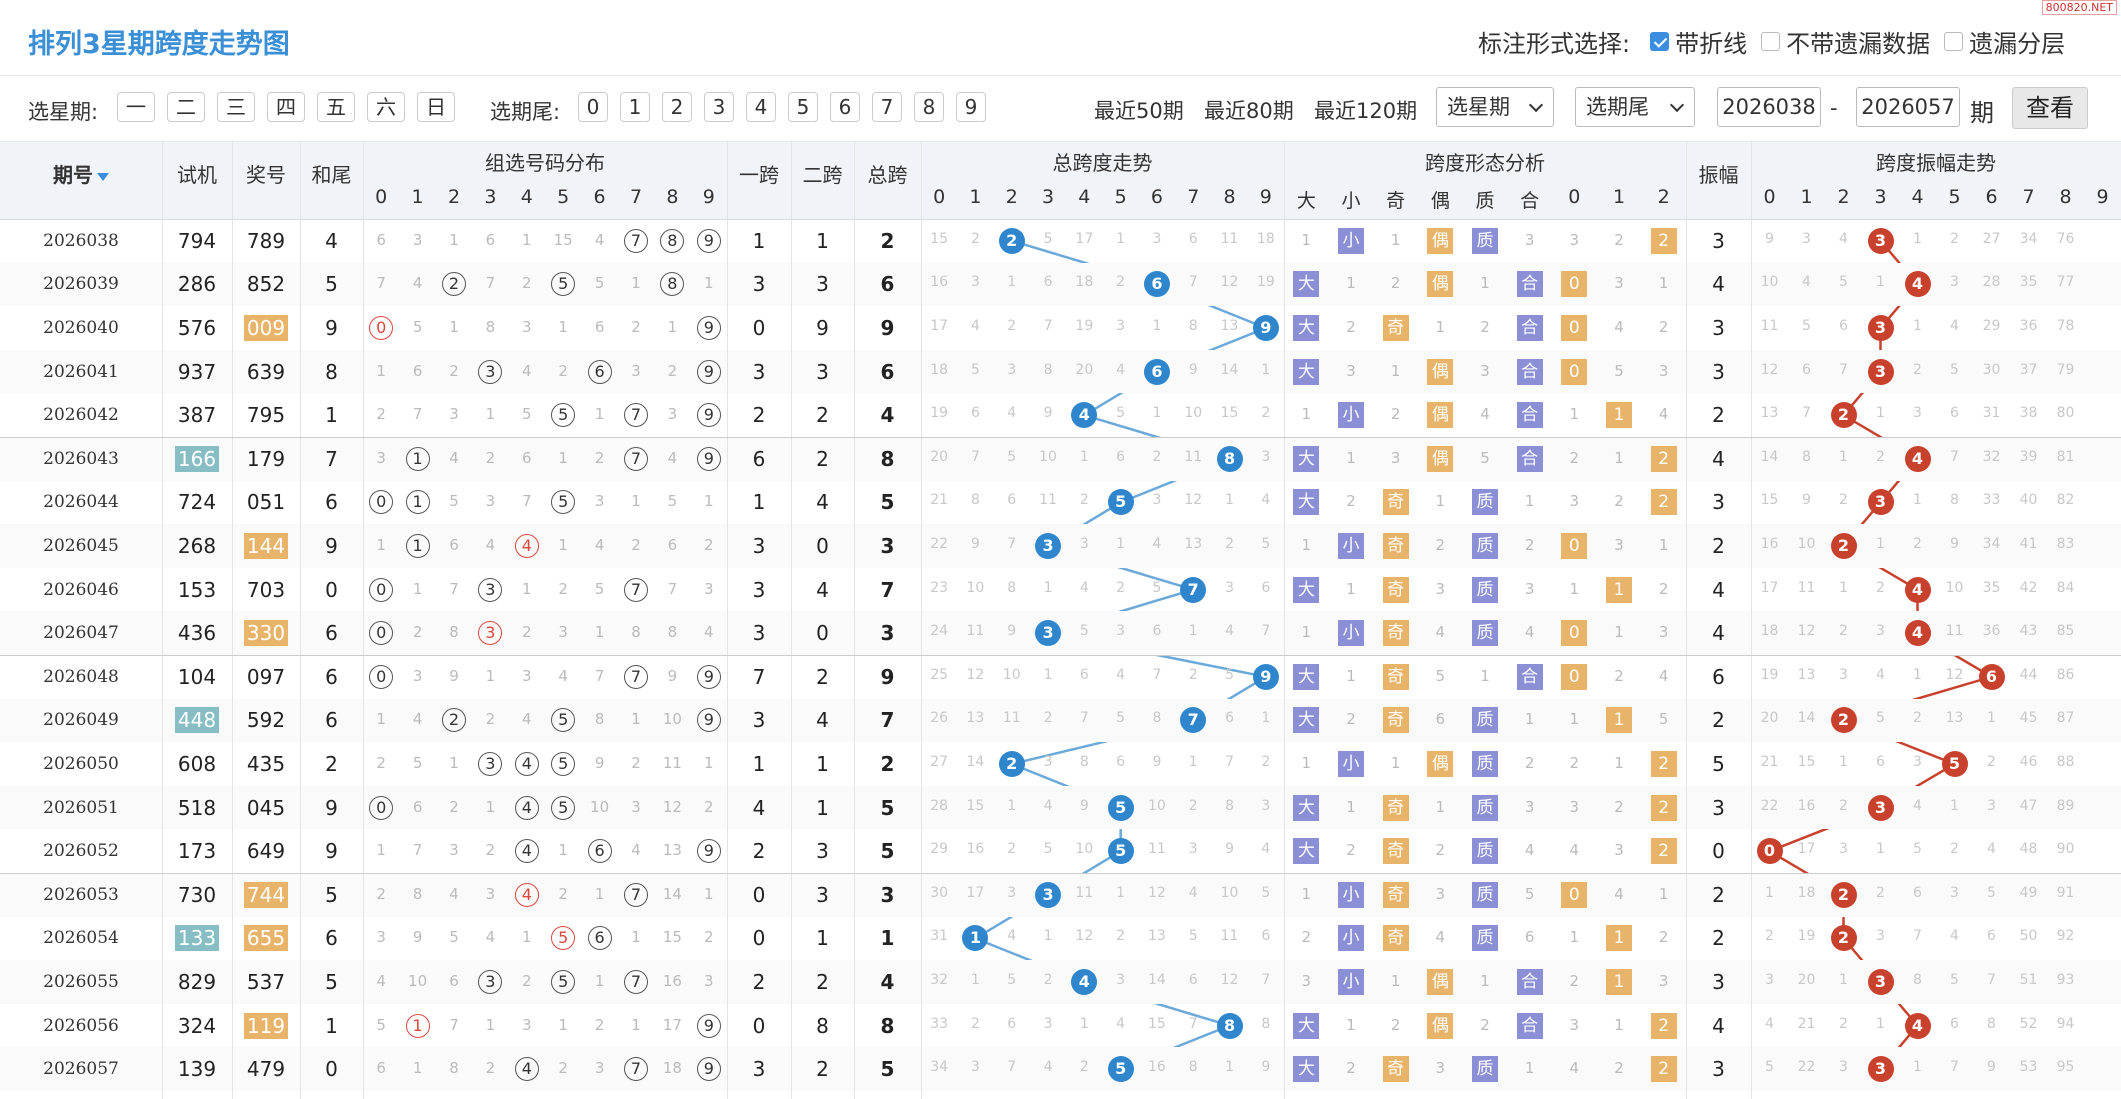  What do you see at coordinates (103, 176) in the screenshot?
I see `sort-desc-icon` at bounding box center [103, 176].